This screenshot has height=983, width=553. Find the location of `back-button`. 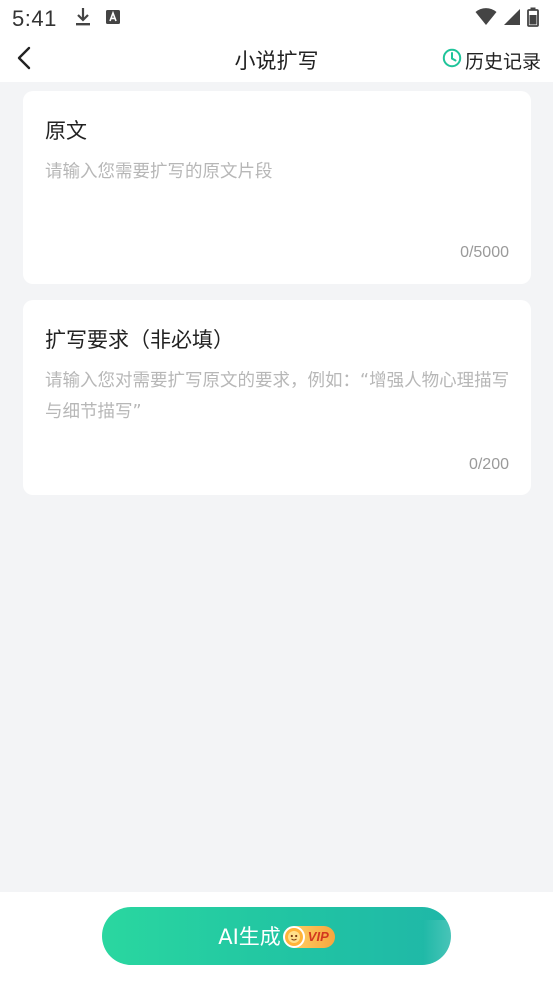

back-button is located at coordinates (24, 60).